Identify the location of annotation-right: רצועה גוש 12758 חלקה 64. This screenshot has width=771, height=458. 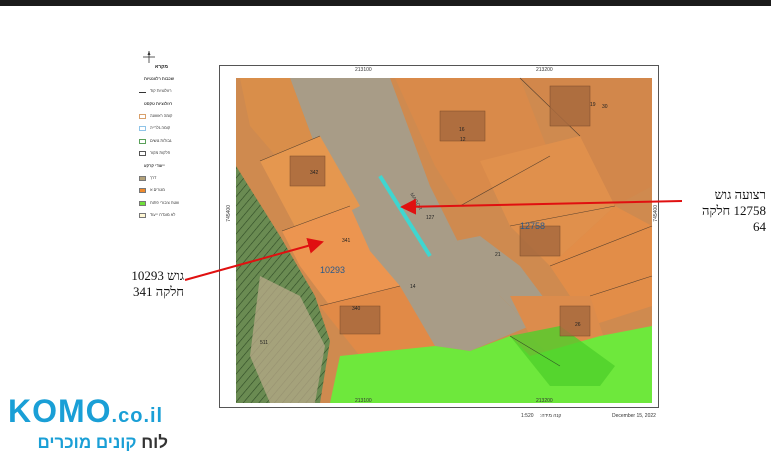
(726, 211).